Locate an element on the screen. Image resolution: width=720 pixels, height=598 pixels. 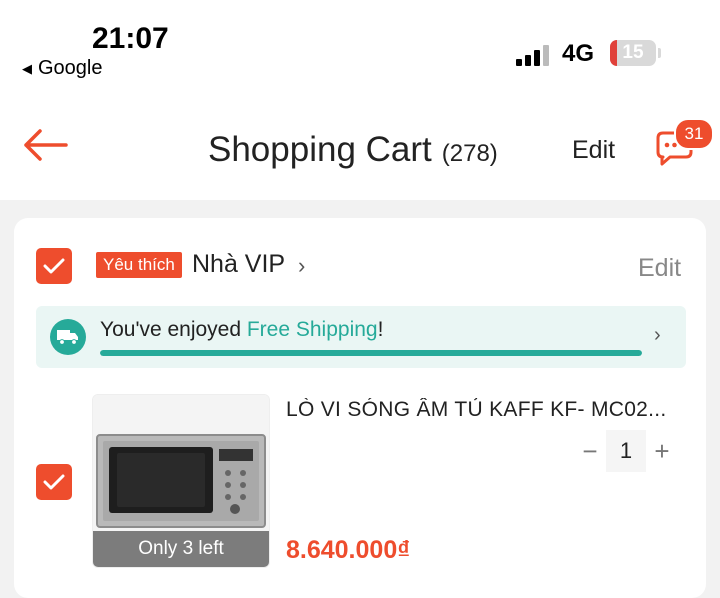
shop-checkbox is located at coordinates (54, 266).